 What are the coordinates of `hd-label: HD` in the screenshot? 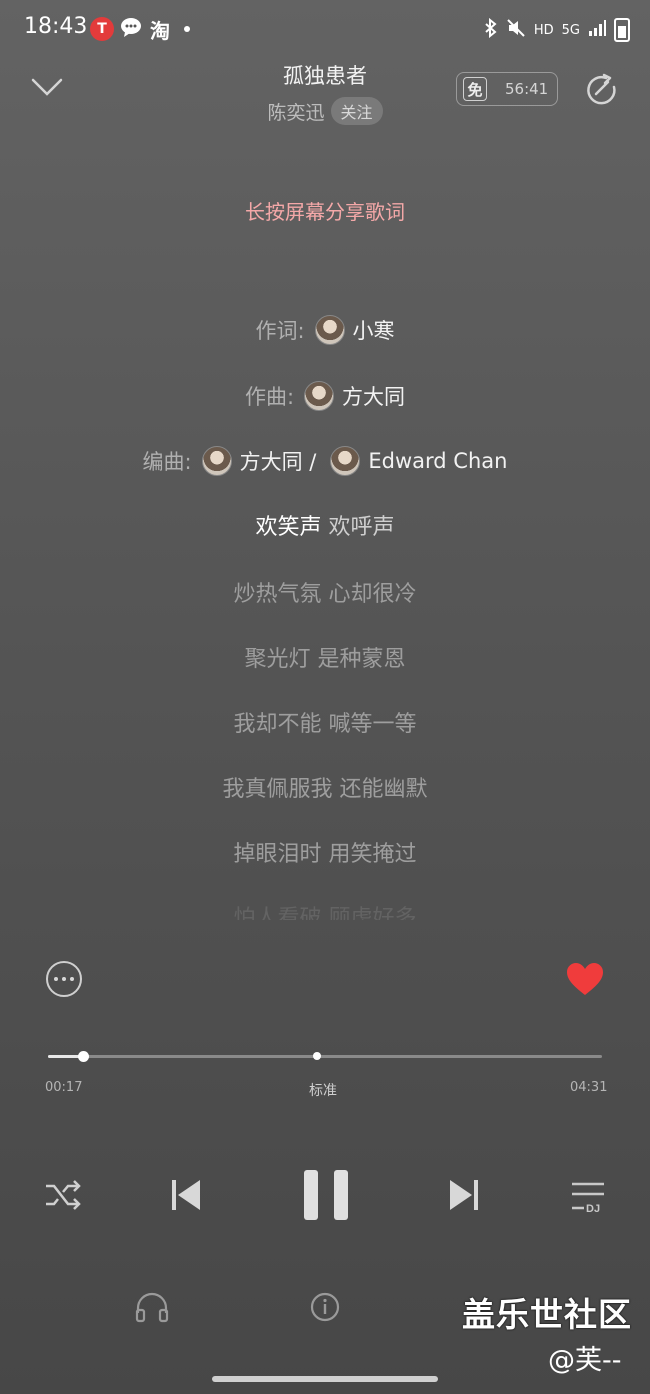 It's located at (543, 30).